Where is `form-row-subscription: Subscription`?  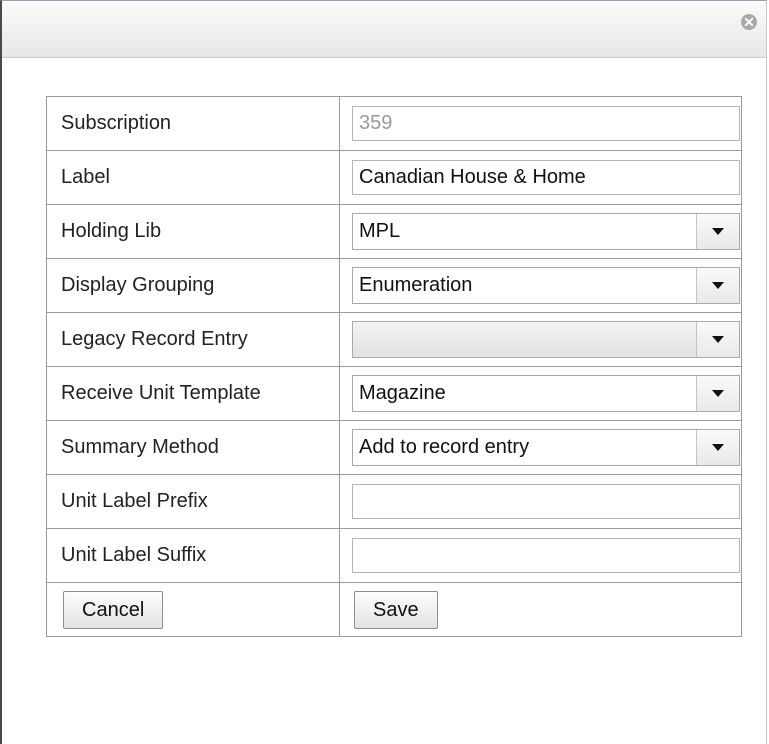
form-row-subscription: Subscription is located at coordinates (394, 123).